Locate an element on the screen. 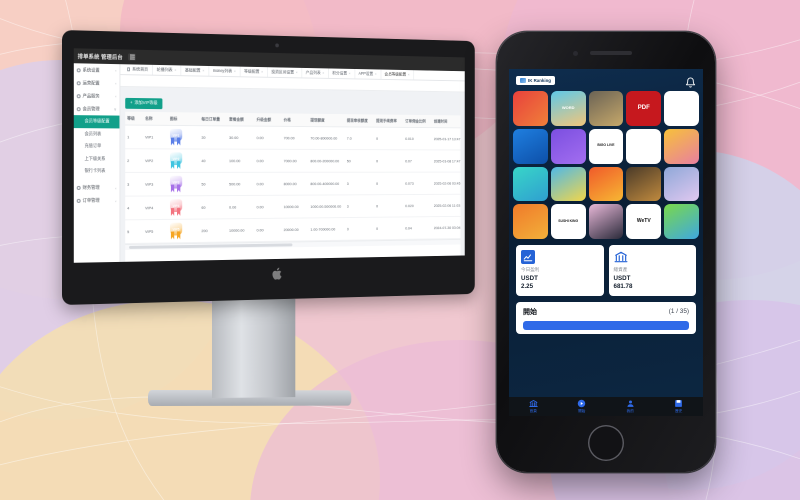 Image resolution: width=800 pixels, height=500 pixels. user-icon is located at coordinates (78, 108).